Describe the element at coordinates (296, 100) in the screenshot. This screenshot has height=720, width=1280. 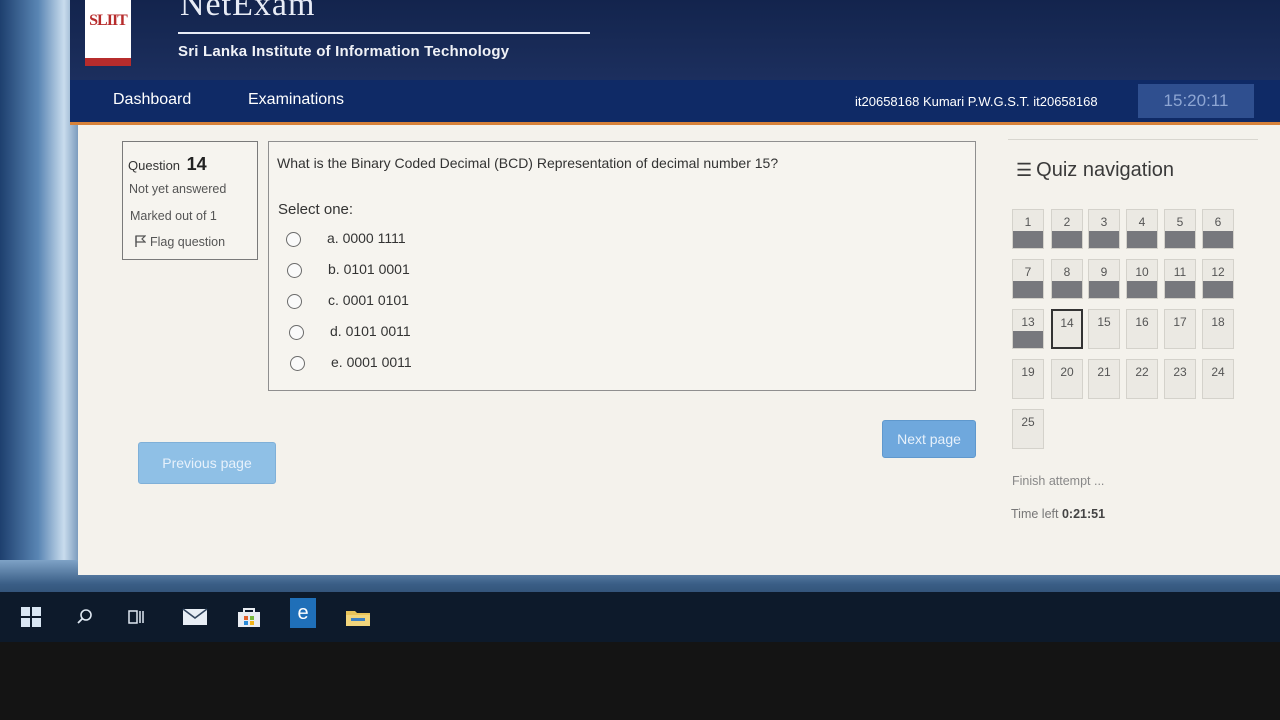
I see `nav-examinations-link: Examinations` at that location.